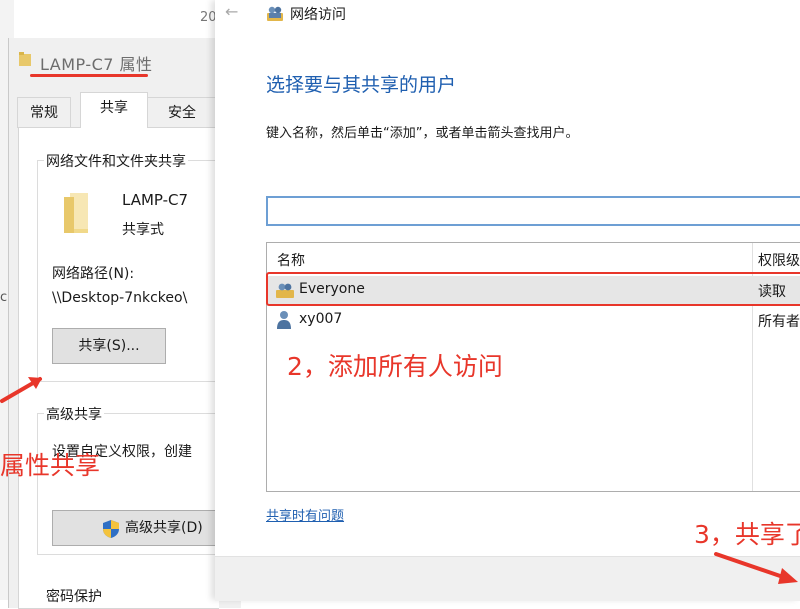 The height and width of the screenshot is (609, 800). I want to click on user-name-input, so click(533, 211).